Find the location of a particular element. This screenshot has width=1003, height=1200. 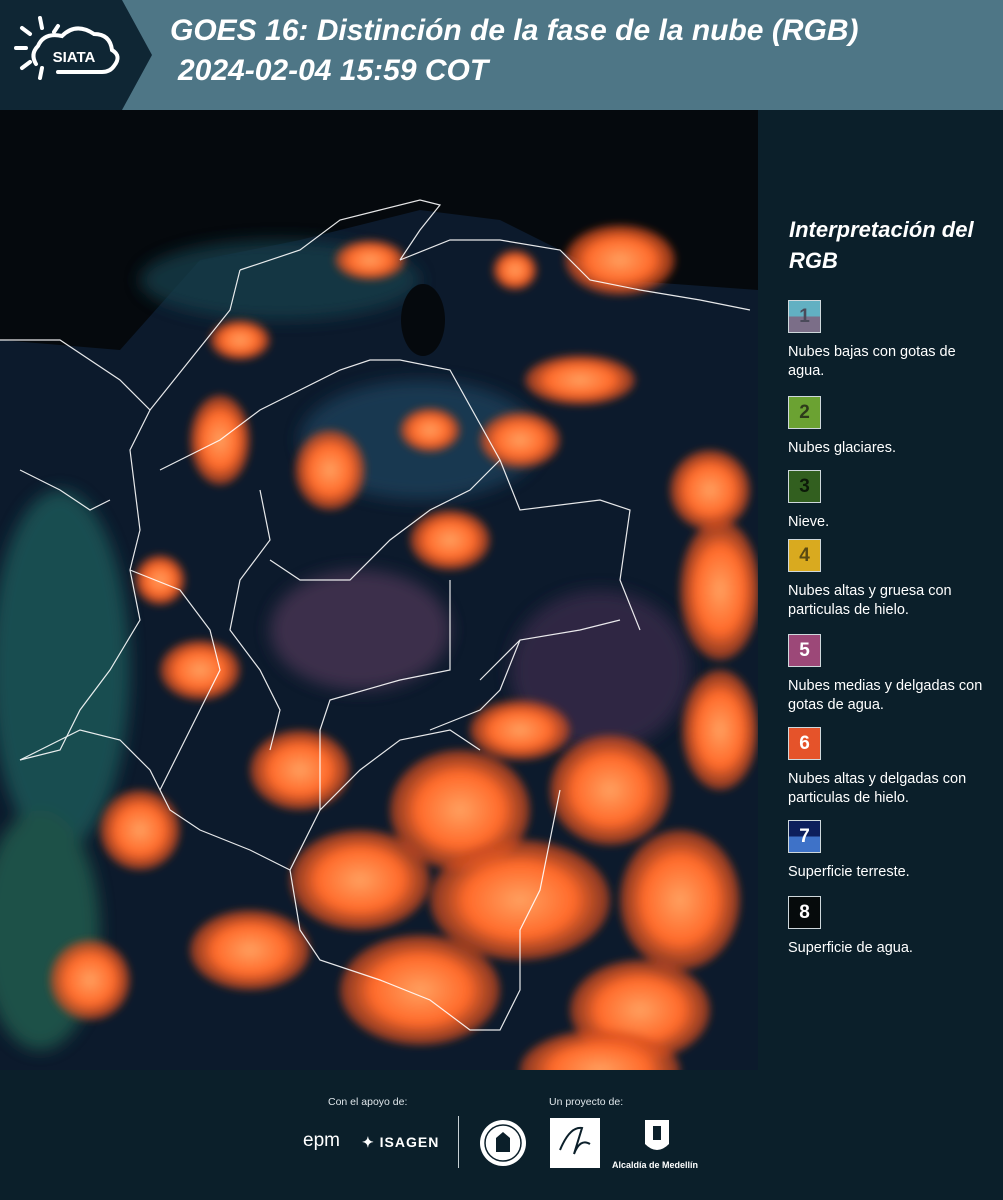

legend-title: Interpretación del RGB is located at coordinates (881, 245).